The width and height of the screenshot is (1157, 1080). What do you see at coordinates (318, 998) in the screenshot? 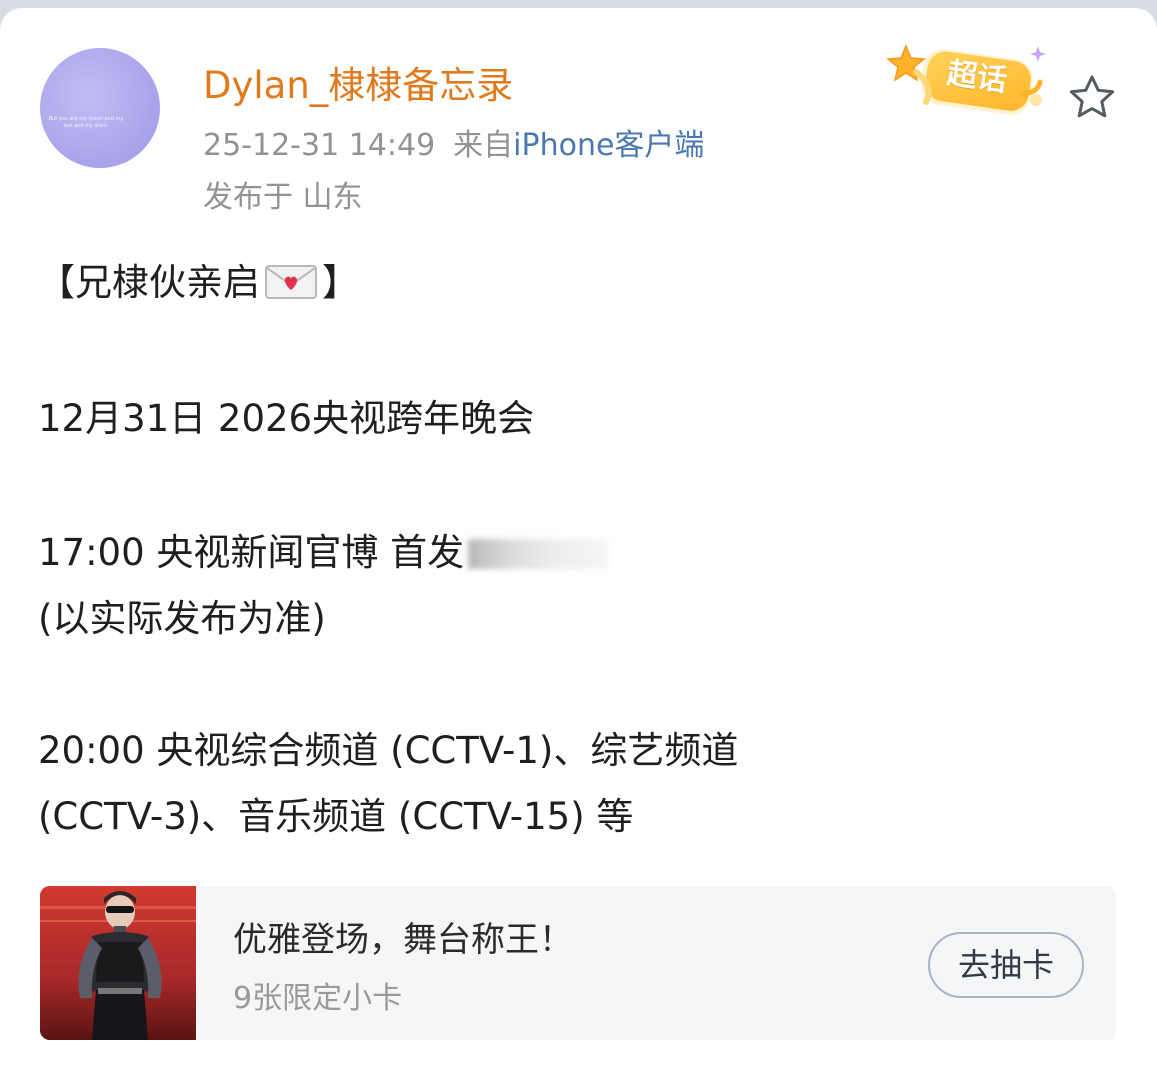
I see `promo-subtitle: 9张限定小卡` at bounding box center [318, 998].